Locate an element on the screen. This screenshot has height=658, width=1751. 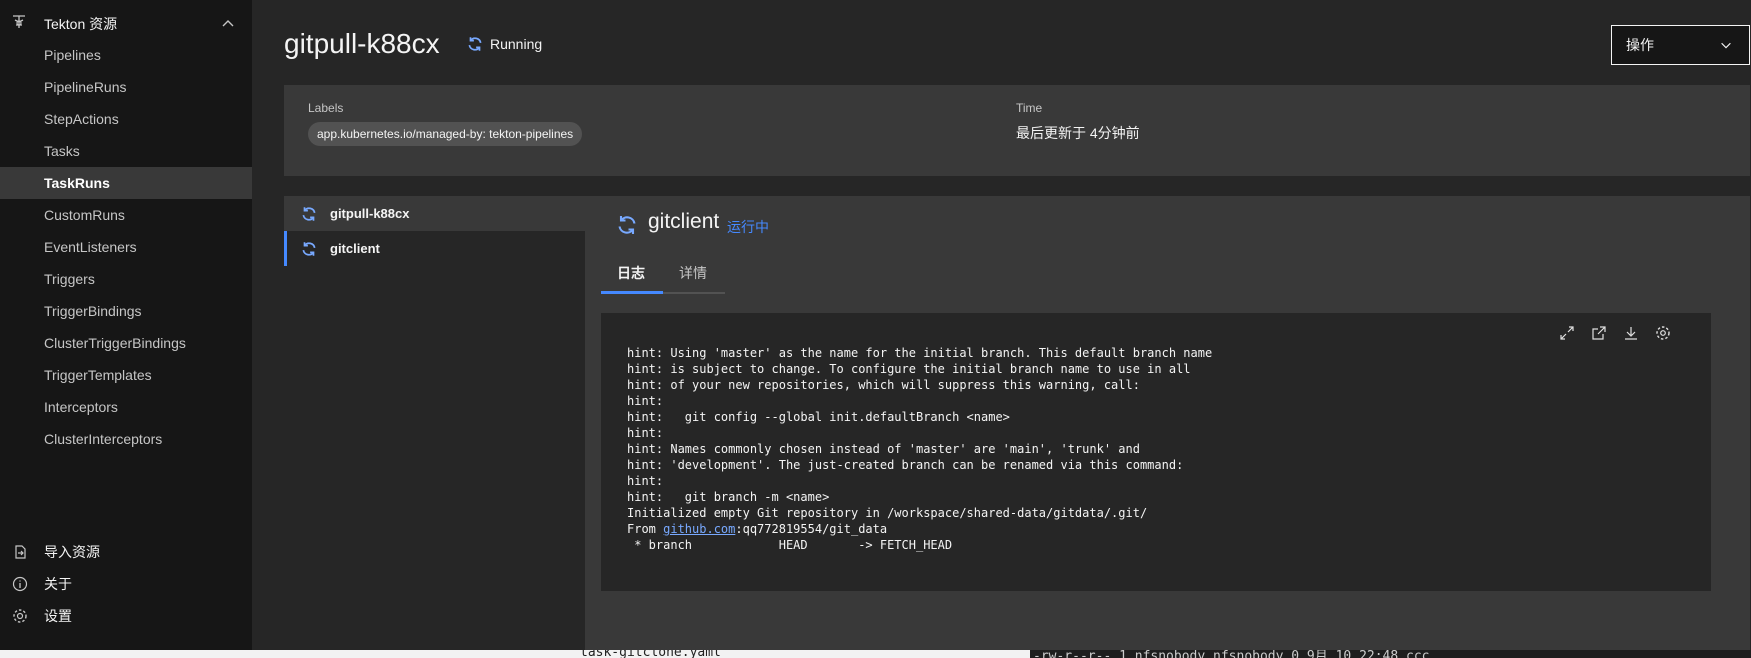
about-label: 关于 is located at coordinates (58, 584).